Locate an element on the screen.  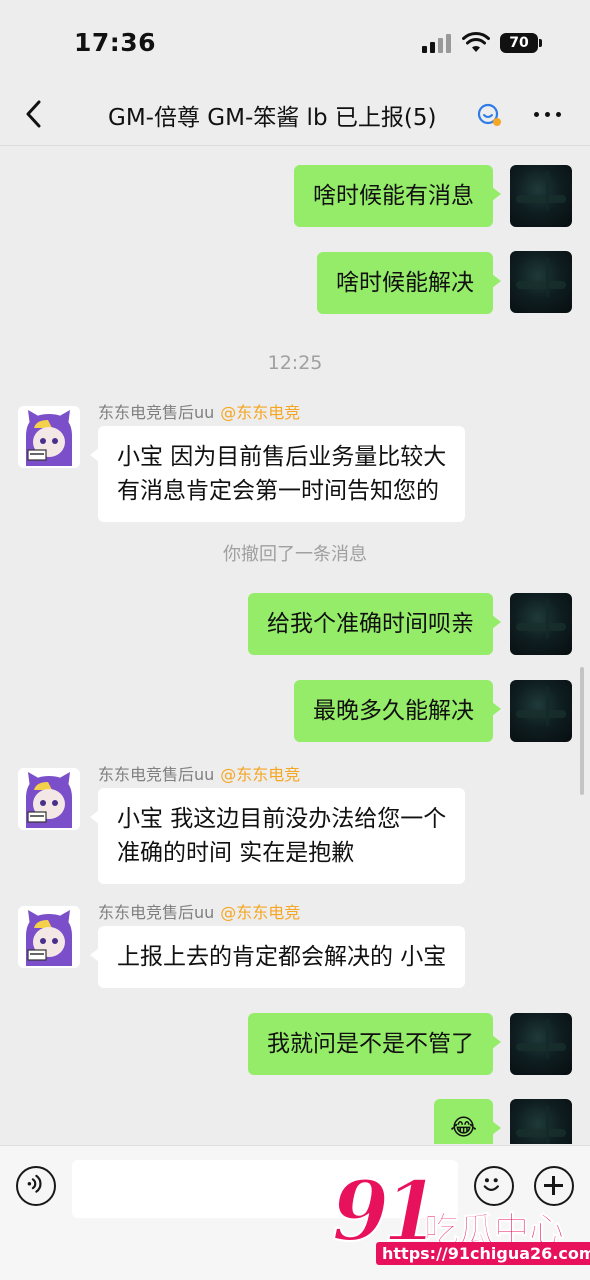
status-time: 17:36 is located at coordinates (115, 42).